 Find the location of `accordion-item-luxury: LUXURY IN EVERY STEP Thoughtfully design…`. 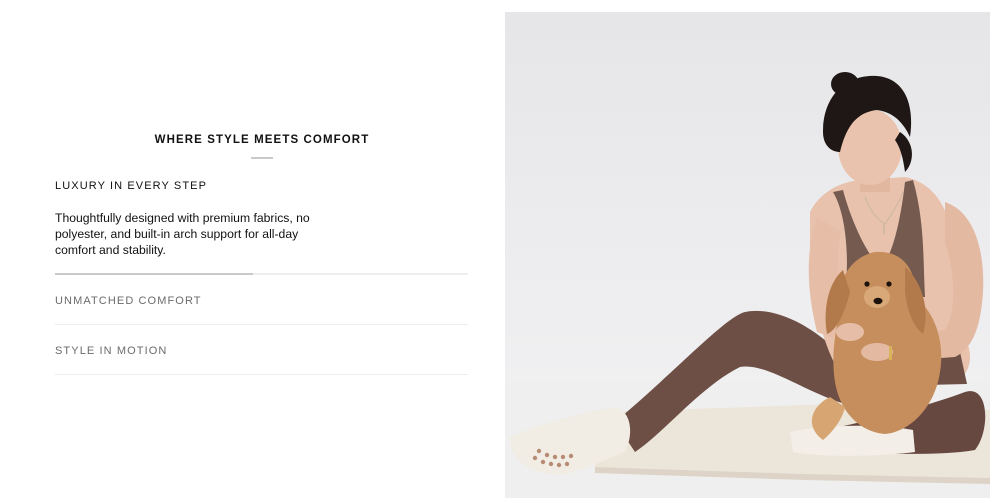

accordion-item-luxury: LUXURY IN EVERY STEP Thoughtfully design… is located at coordinates (261, 218).